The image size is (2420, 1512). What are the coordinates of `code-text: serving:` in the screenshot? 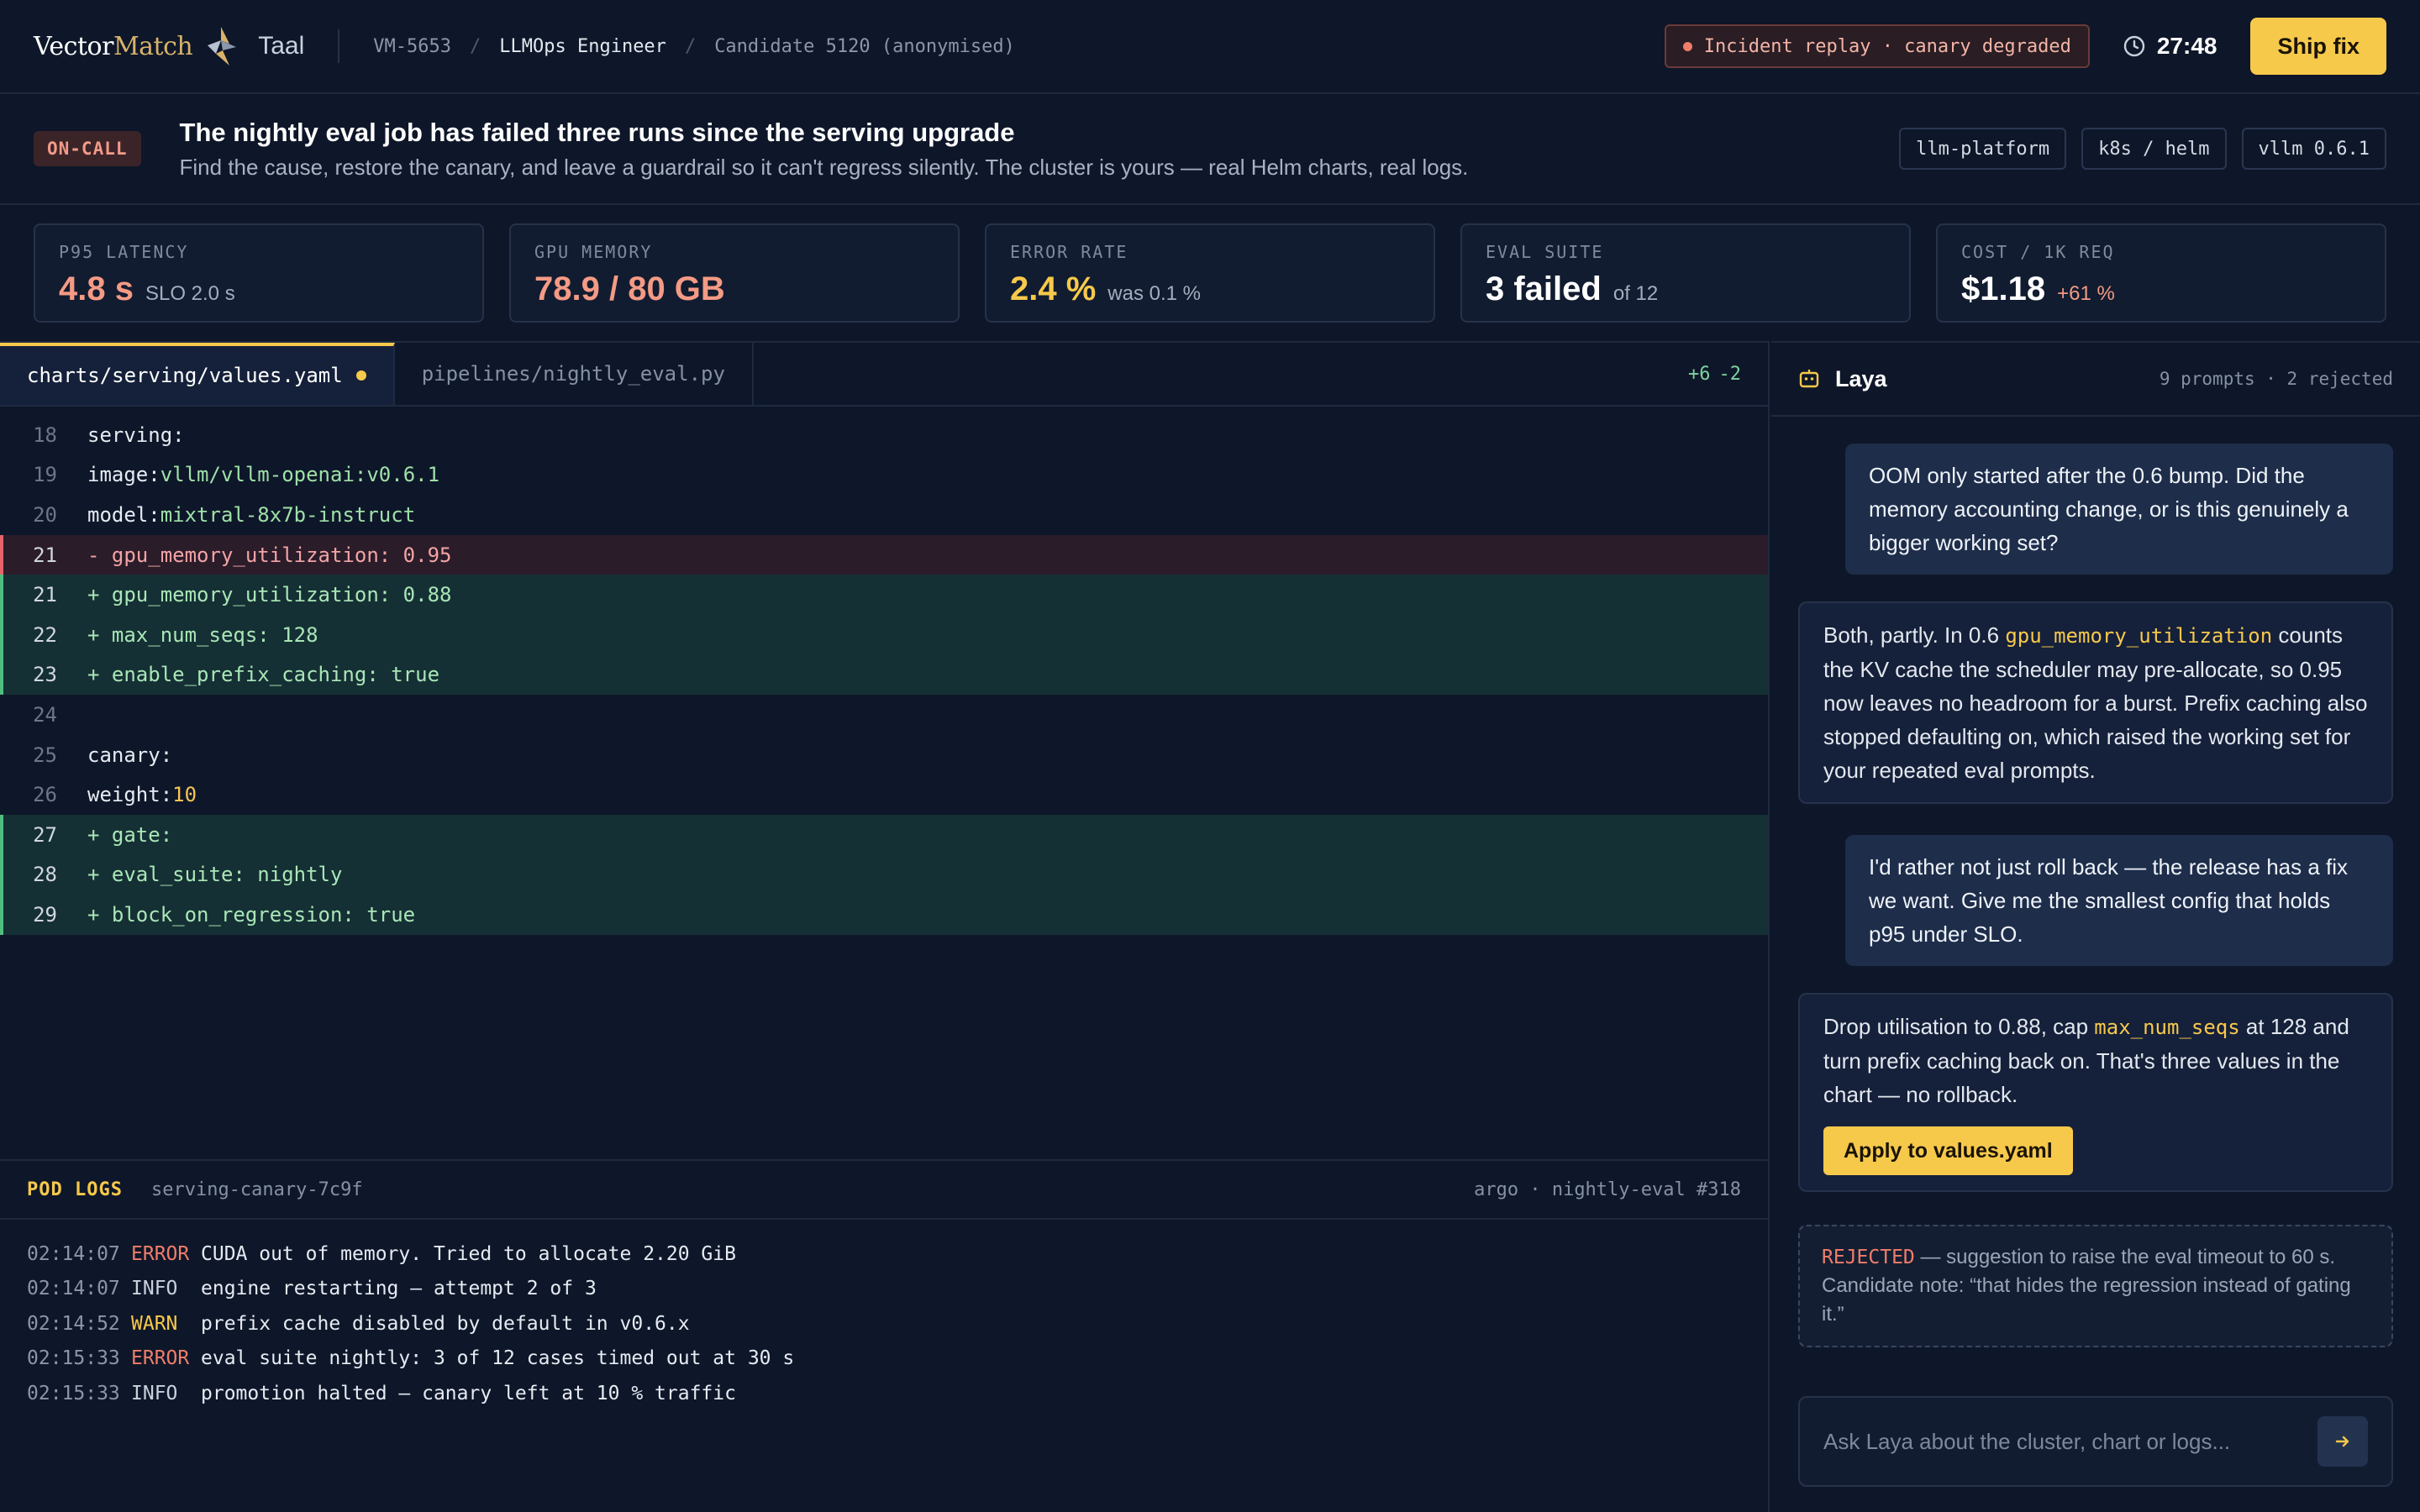 It's located at (136, 435).